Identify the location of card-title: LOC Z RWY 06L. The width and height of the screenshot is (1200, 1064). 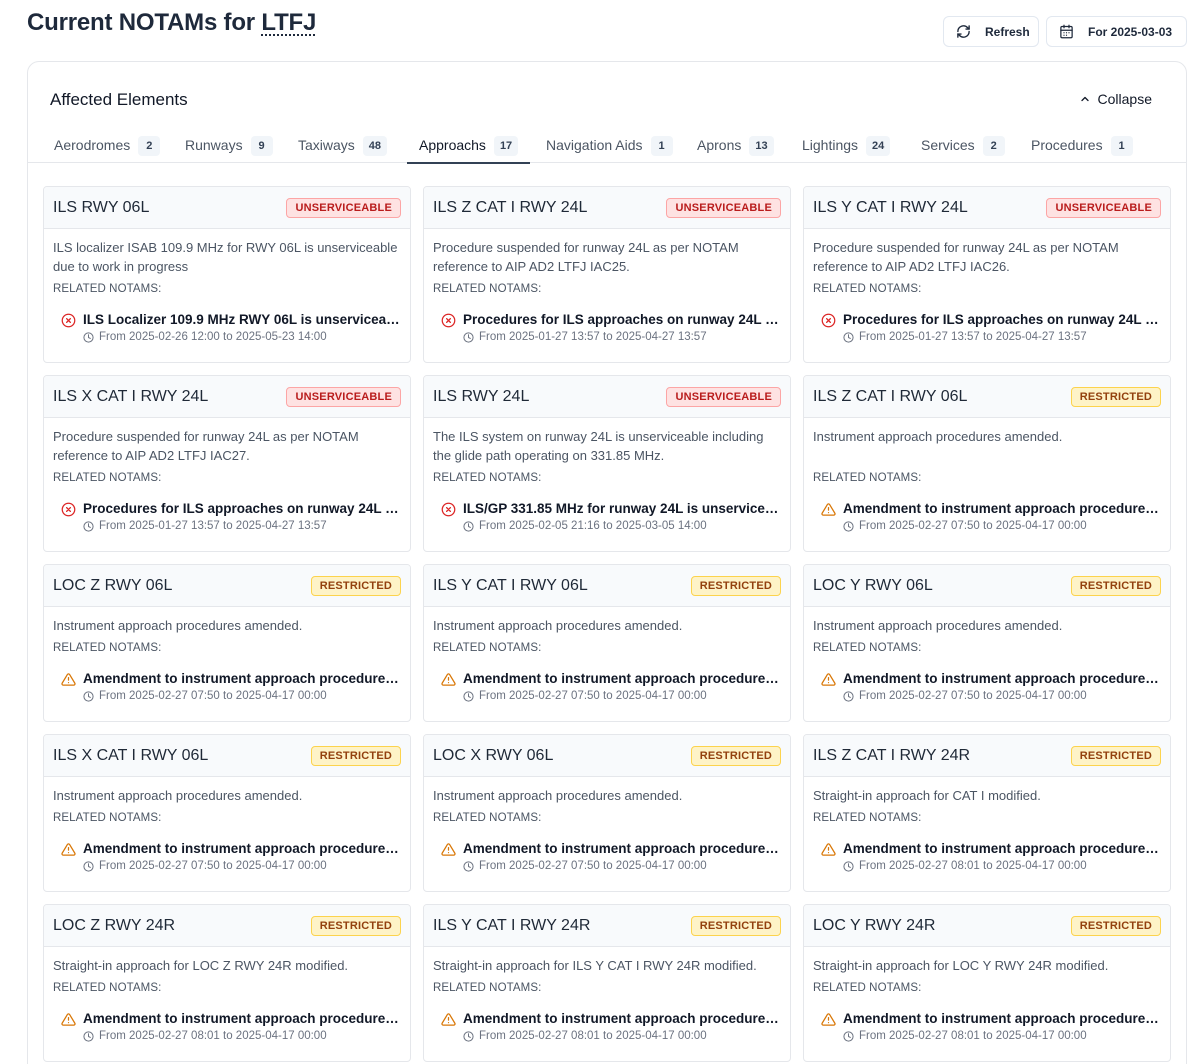
(113, 585).